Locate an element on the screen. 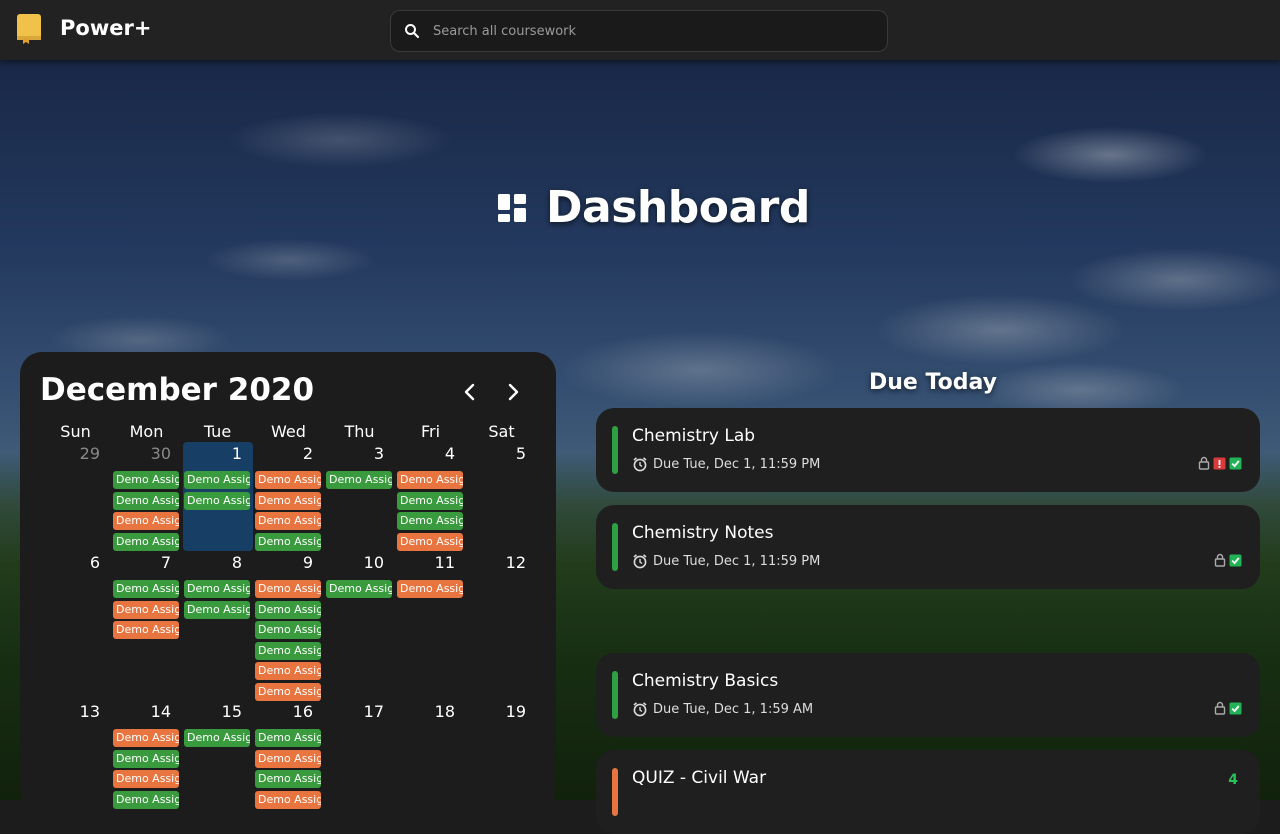 The width and height of the screenshot is (1280, 834). top-bar: Power+ is located at coordinates (640, 30).